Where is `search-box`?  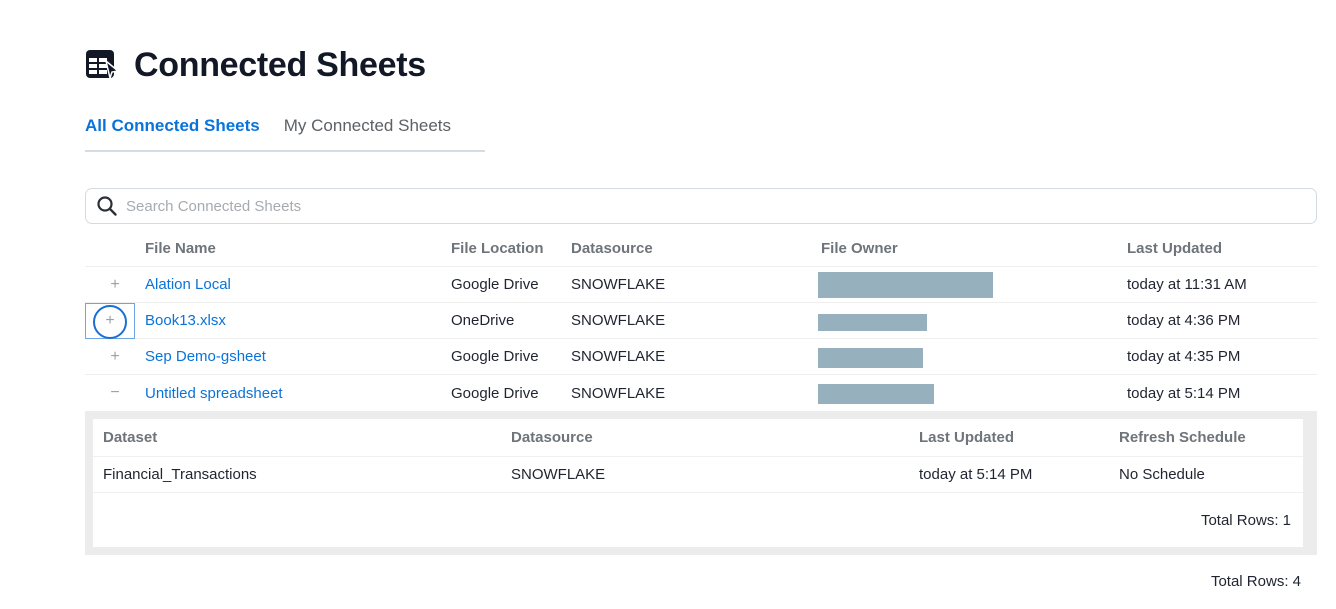
search-box is located at coordinates (701, 206).